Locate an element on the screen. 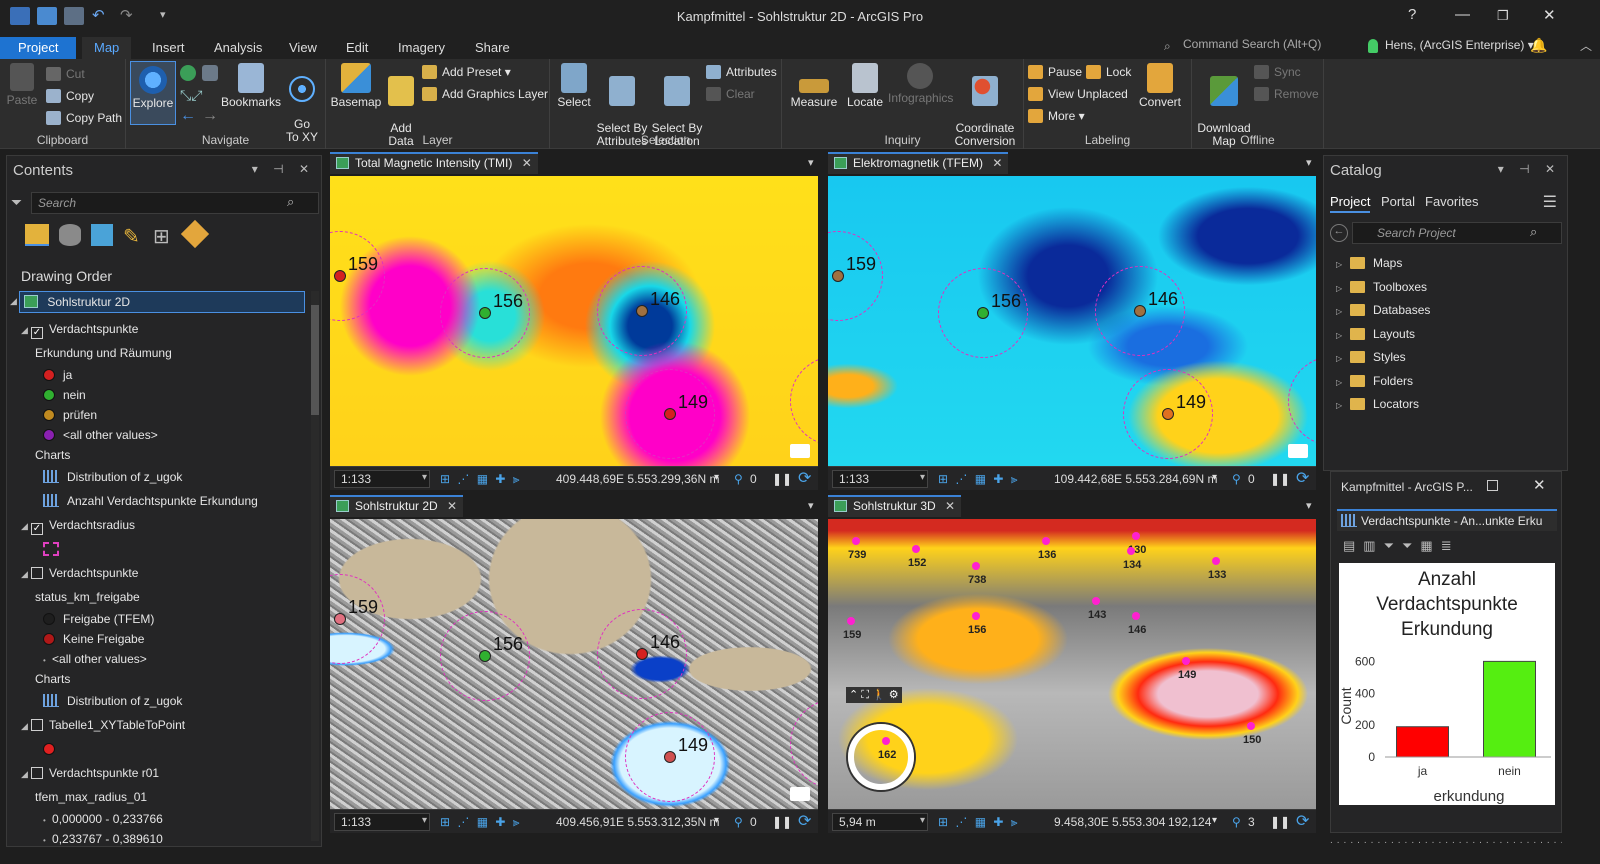 The width and height of the screenshot is (1600, 864). basemap-button: Basemap is located at coordinates (356, 86).